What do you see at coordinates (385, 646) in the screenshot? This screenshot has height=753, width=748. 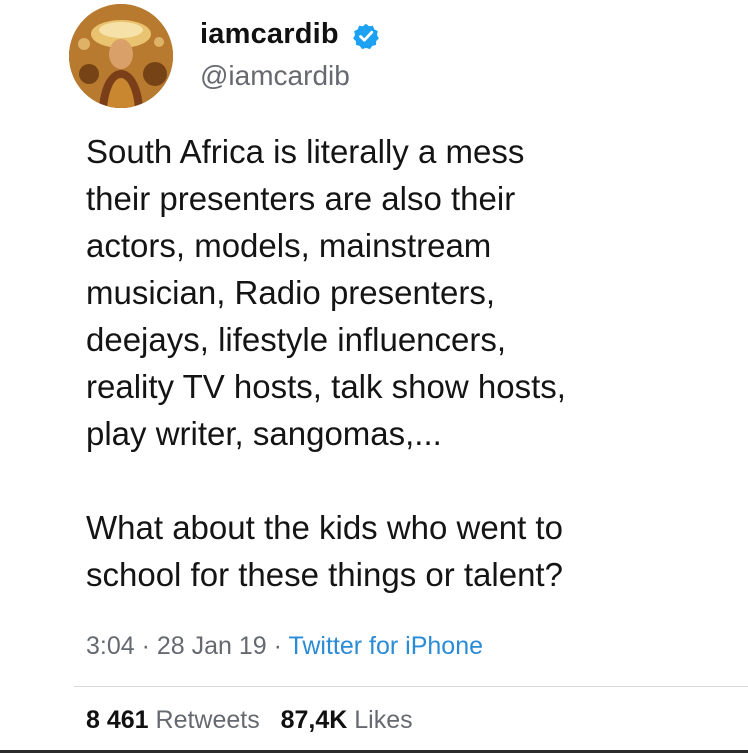 I see `tweet-source-link: Twitter for iPhone` at bounding box center [385, 646].